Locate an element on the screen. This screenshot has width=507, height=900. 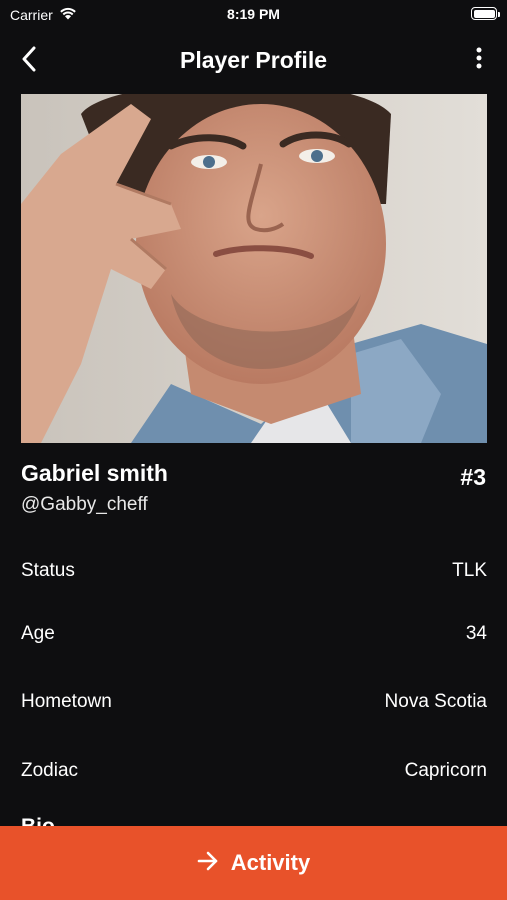
more-options-button is located at coordinates (479, 60).